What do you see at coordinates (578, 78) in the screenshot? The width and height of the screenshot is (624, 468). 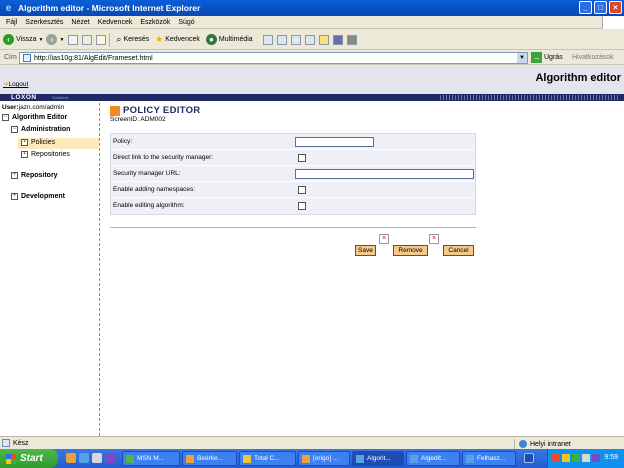 I see `app-title: Algorithm editor` at bounding box center [578, 78].